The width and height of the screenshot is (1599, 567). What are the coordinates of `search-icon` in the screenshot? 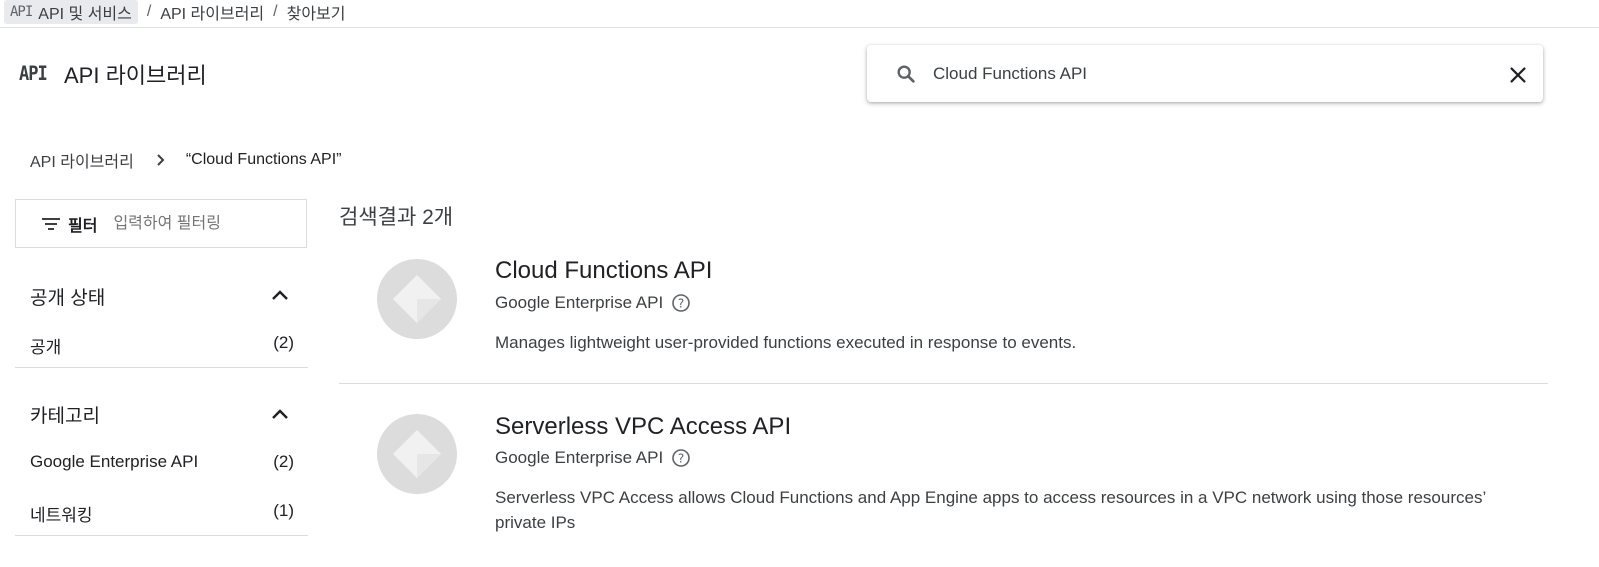 It's located at (906, 74).